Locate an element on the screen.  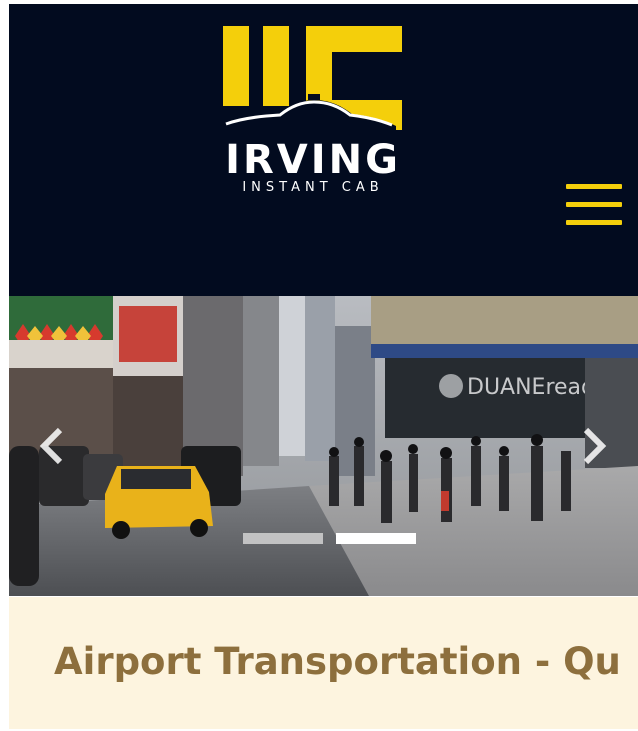
slider-next-button is located at coordinates (594, 446).